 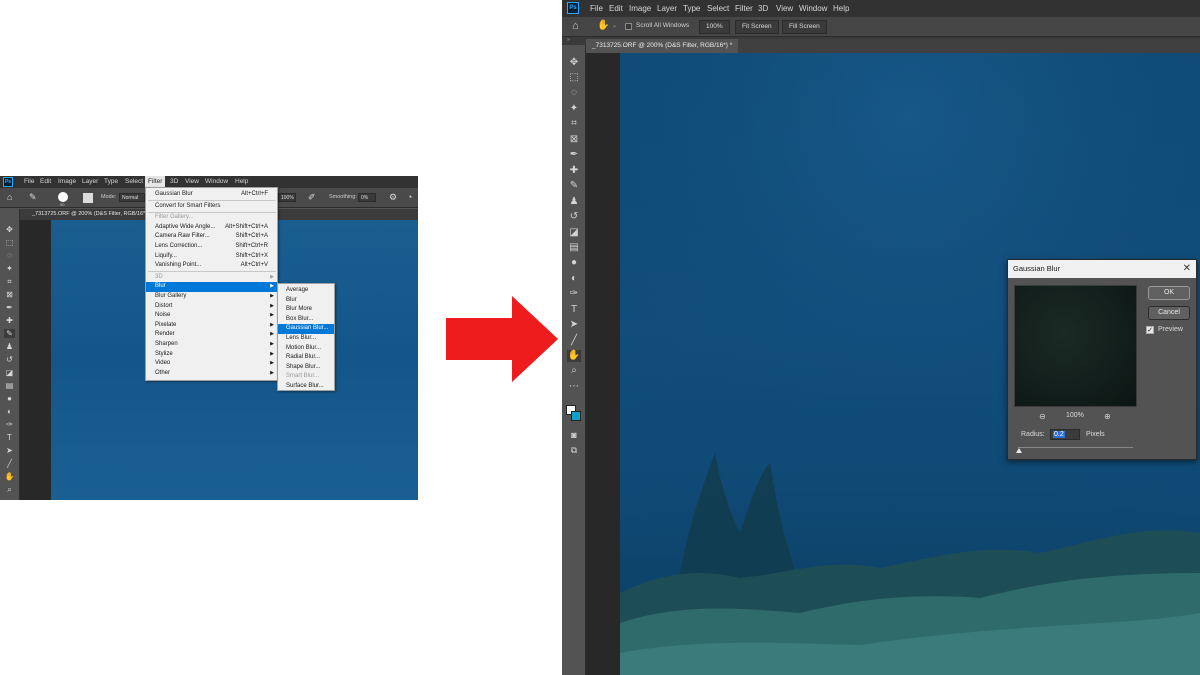 What do you see at coordinates (393, 197) in the screenshot?
I see `gear-icon: ⚙` at bounding box center [393, 197].